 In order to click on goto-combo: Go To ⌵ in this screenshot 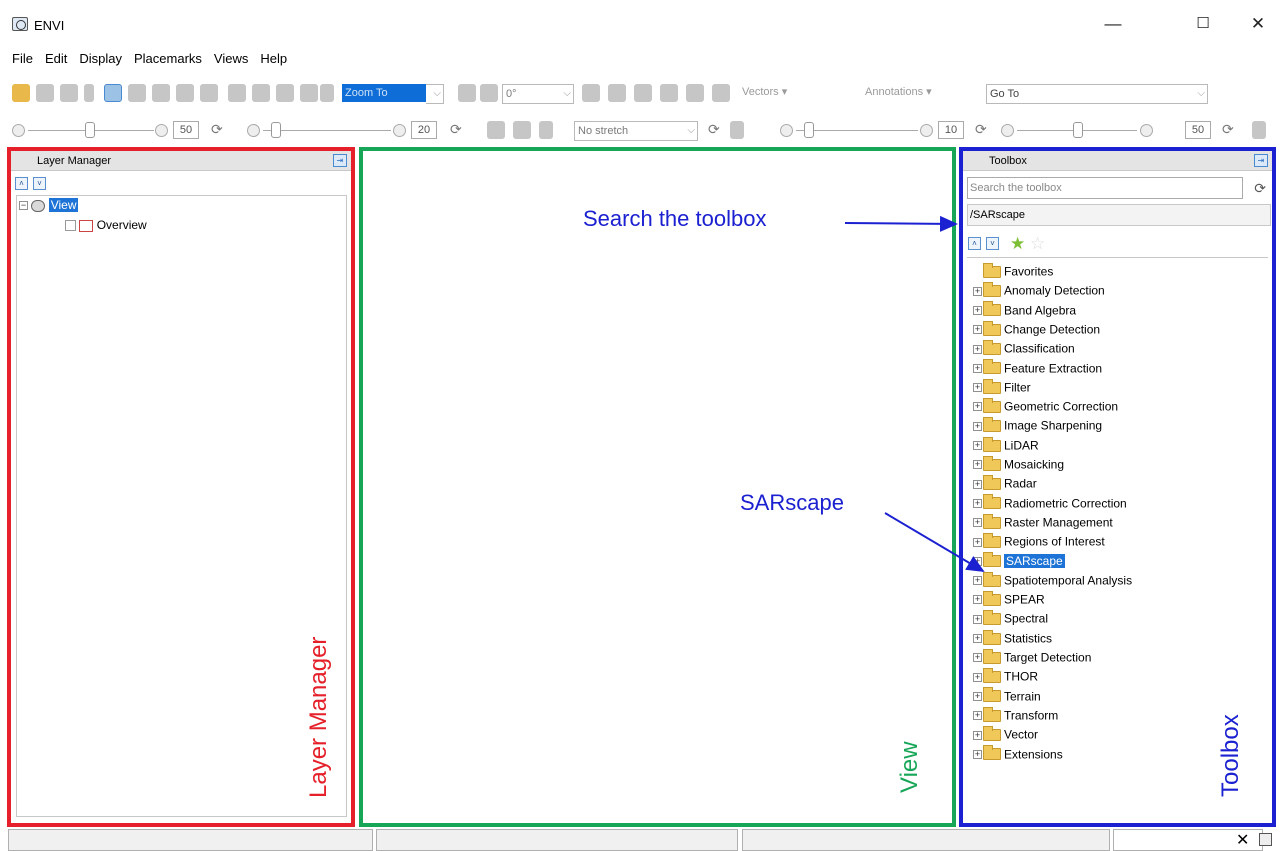, I will do `click(1097, 94)`.